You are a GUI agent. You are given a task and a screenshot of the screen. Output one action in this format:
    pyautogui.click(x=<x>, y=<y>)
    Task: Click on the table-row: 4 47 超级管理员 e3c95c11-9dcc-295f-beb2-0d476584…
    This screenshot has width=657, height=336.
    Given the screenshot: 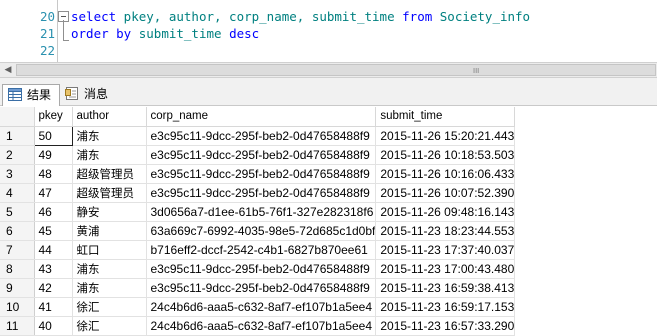 What is the action you would take?
    pyautogui.click(x=258, y=193)
    